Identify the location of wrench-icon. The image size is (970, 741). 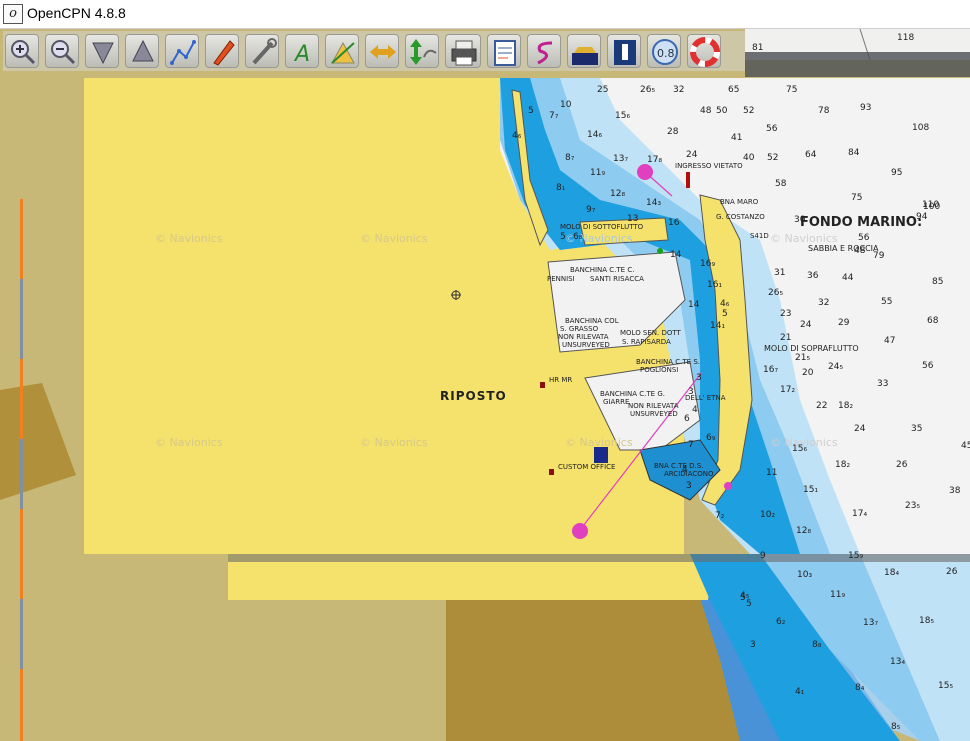
(264, 51).